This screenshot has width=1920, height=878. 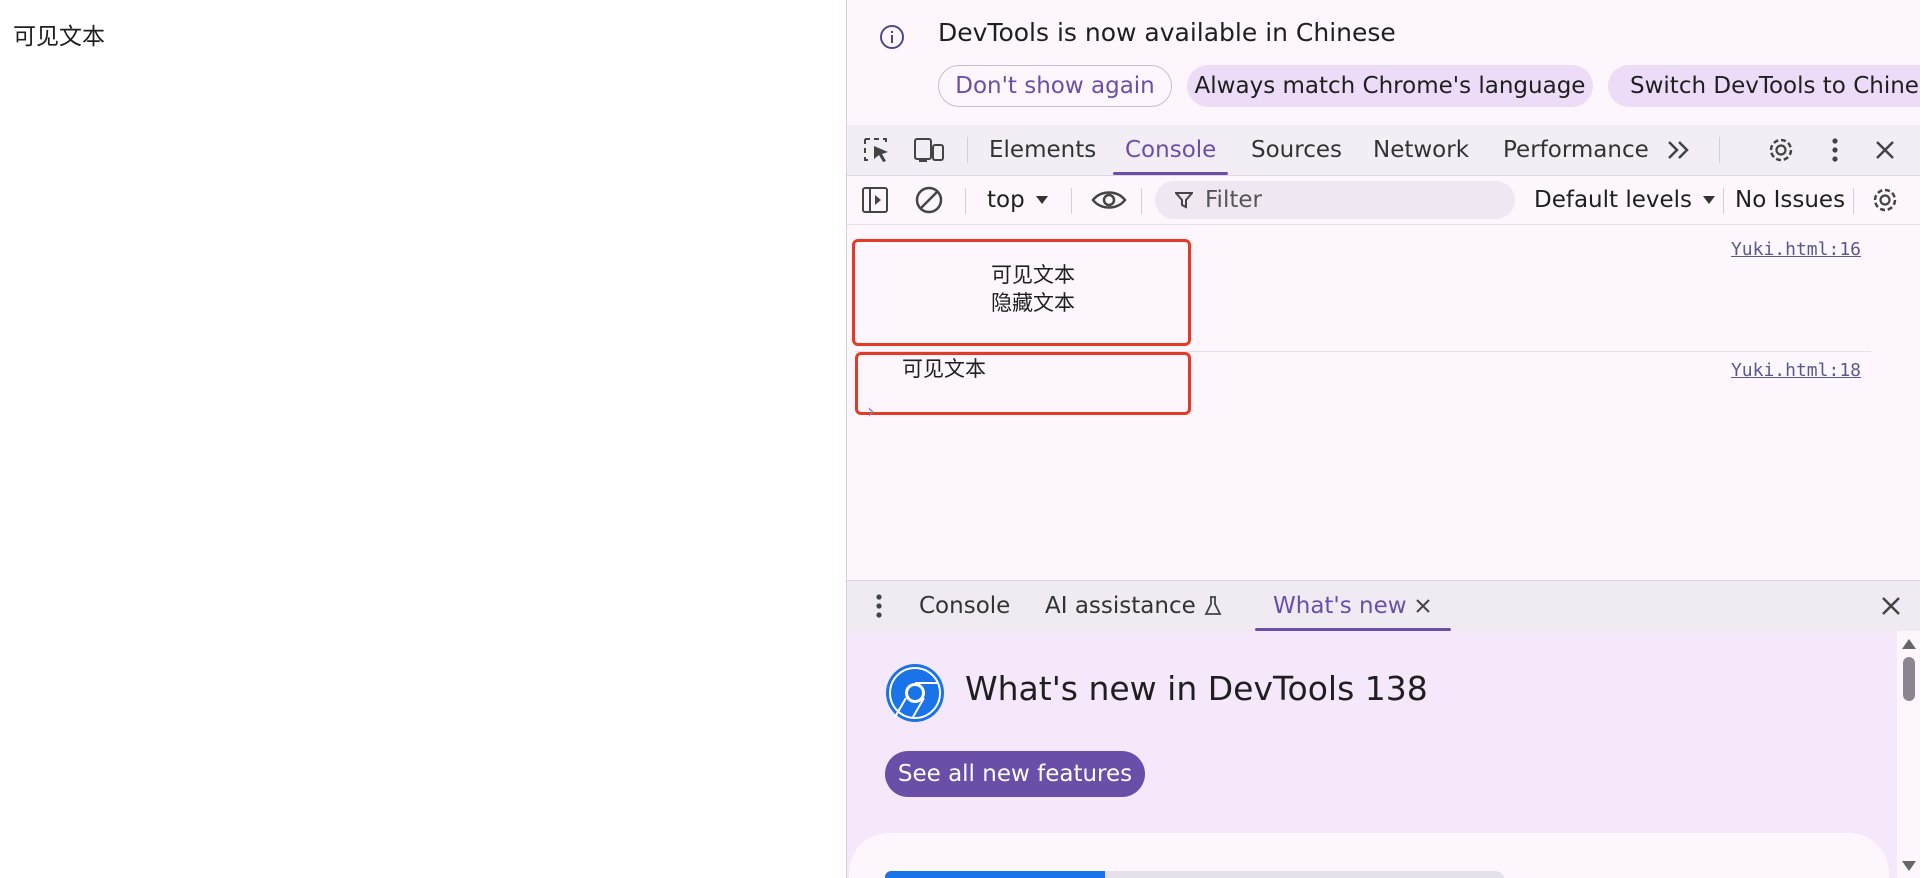 I want to click on tab-elements: Elements, so click(x=1042, y=150).